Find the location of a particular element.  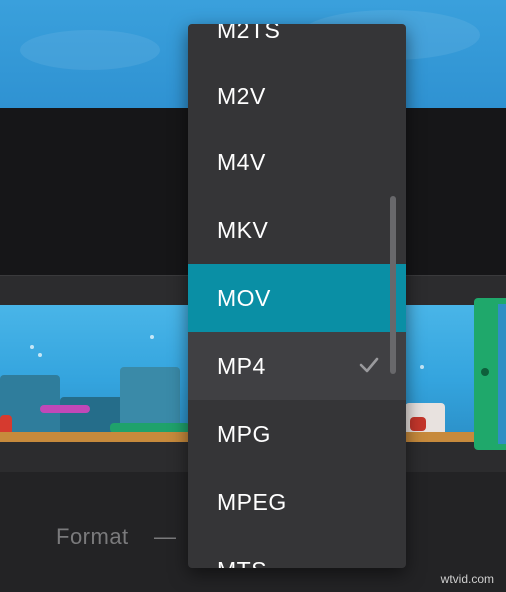

dropdown-scrollbar is located at coordinates (393, 285).